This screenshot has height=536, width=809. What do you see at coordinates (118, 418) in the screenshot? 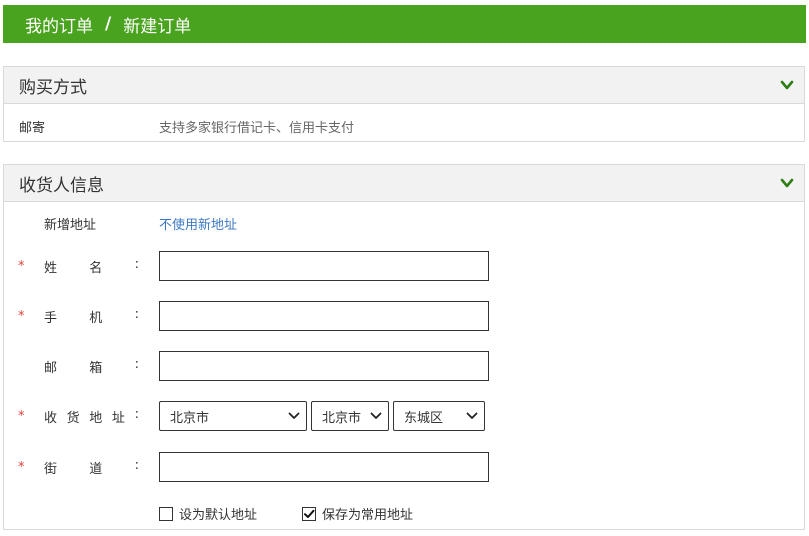
I see `address-label-char: 址` at bounding box center [118, 418].